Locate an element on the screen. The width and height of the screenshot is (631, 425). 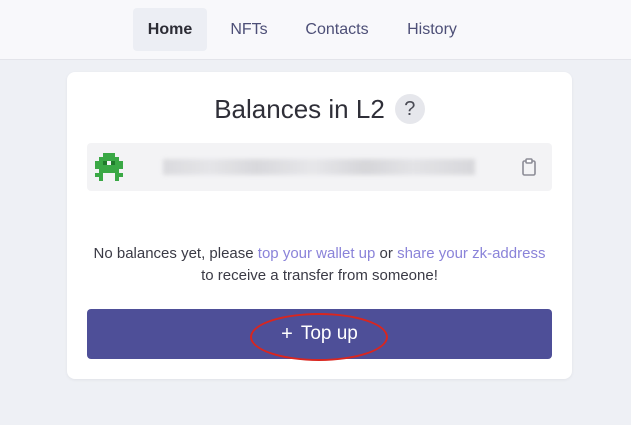
help-icon: ? is located at coordinates (409, 109).